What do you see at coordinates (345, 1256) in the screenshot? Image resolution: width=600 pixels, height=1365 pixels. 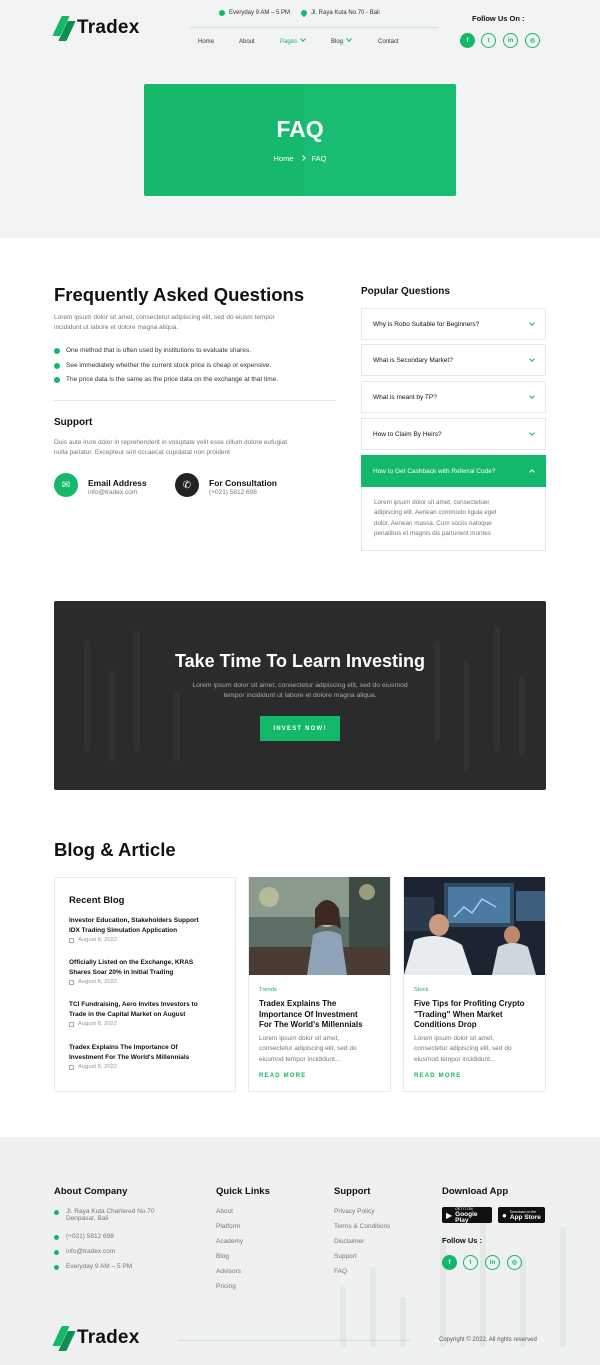 I see `footer-link-support: Support` at bounding box center [345, 1256].